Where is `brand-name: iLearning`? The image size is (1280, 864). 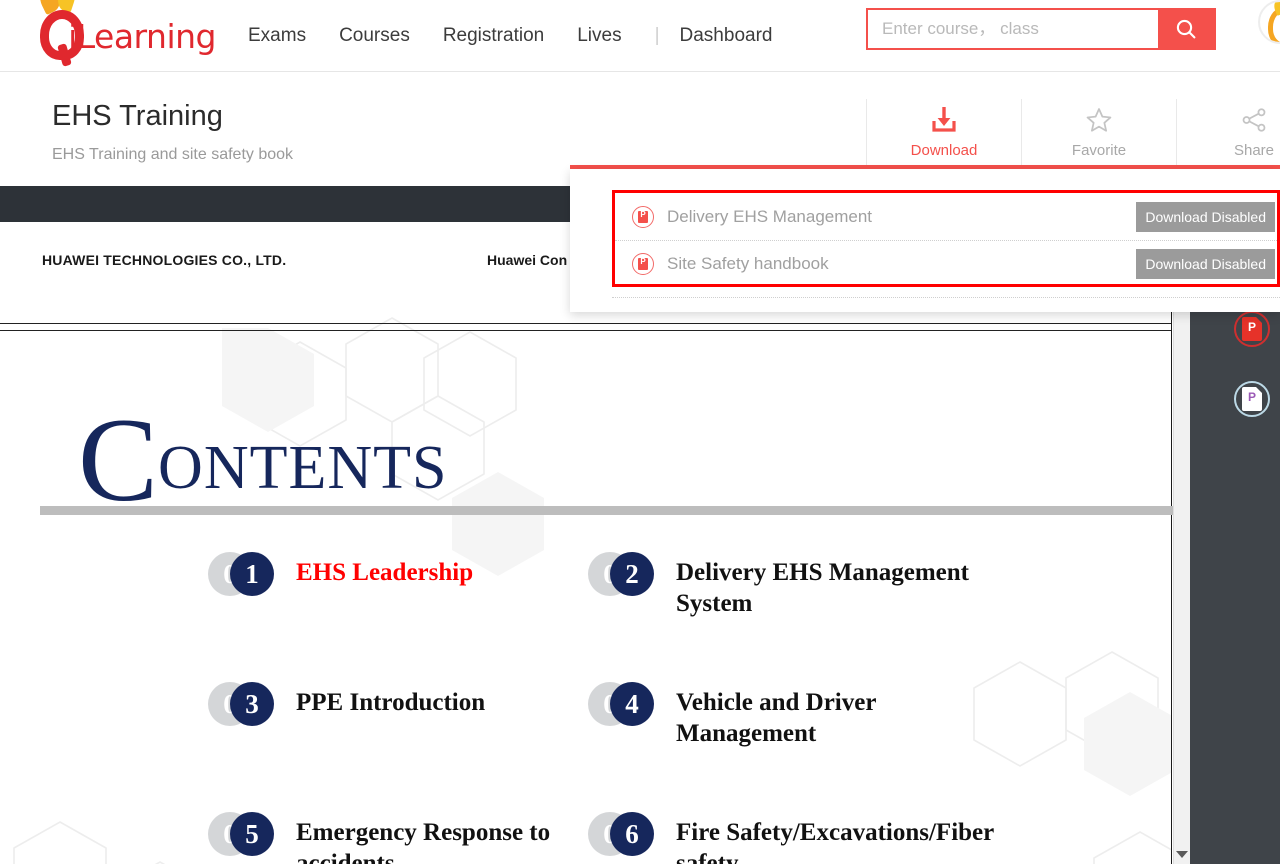
brand-name: iLearning is located at coordinates (142, 36).